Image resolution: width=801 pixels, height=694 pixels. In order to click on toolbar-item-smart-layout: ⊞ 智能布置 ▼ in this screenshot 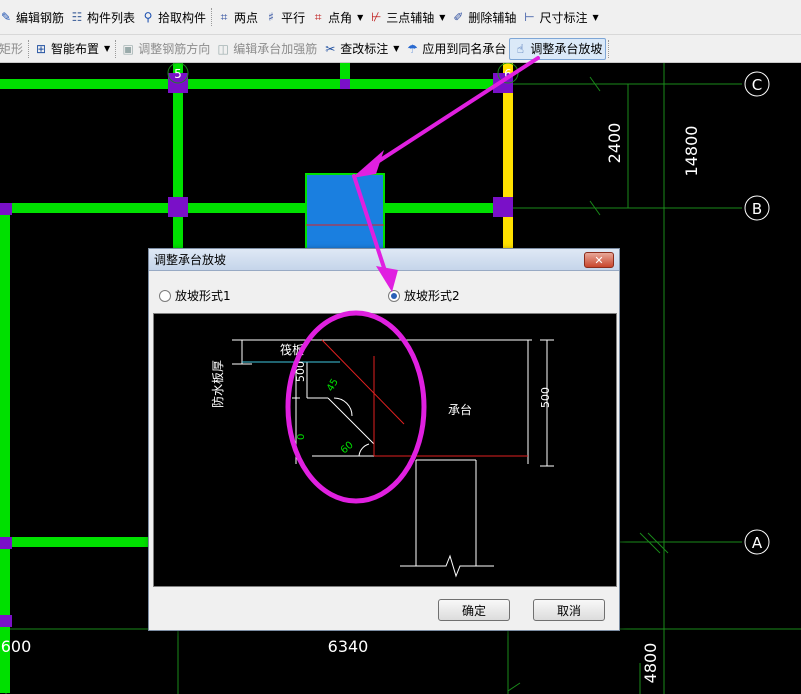, I will do `click(72, 49)`.